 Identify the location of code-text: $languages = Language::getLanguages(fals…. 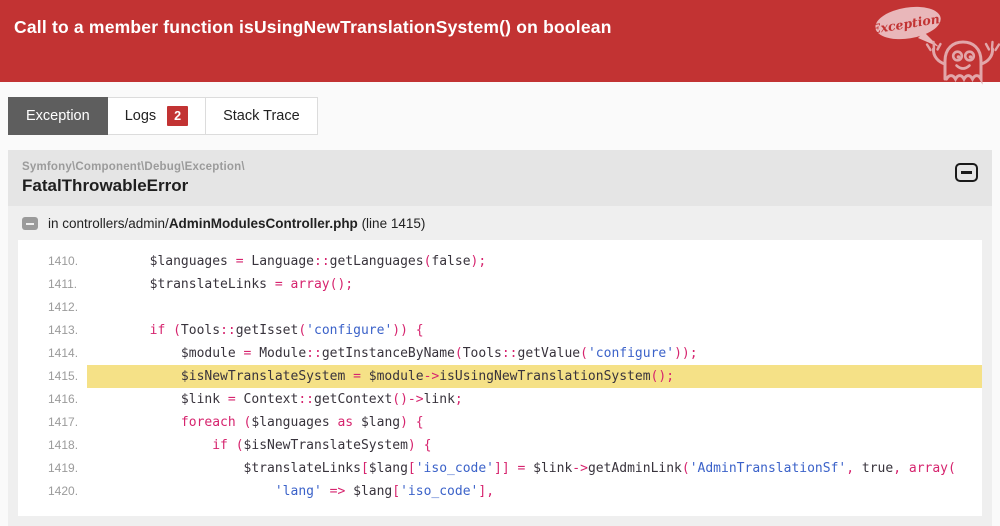
(287, 261).